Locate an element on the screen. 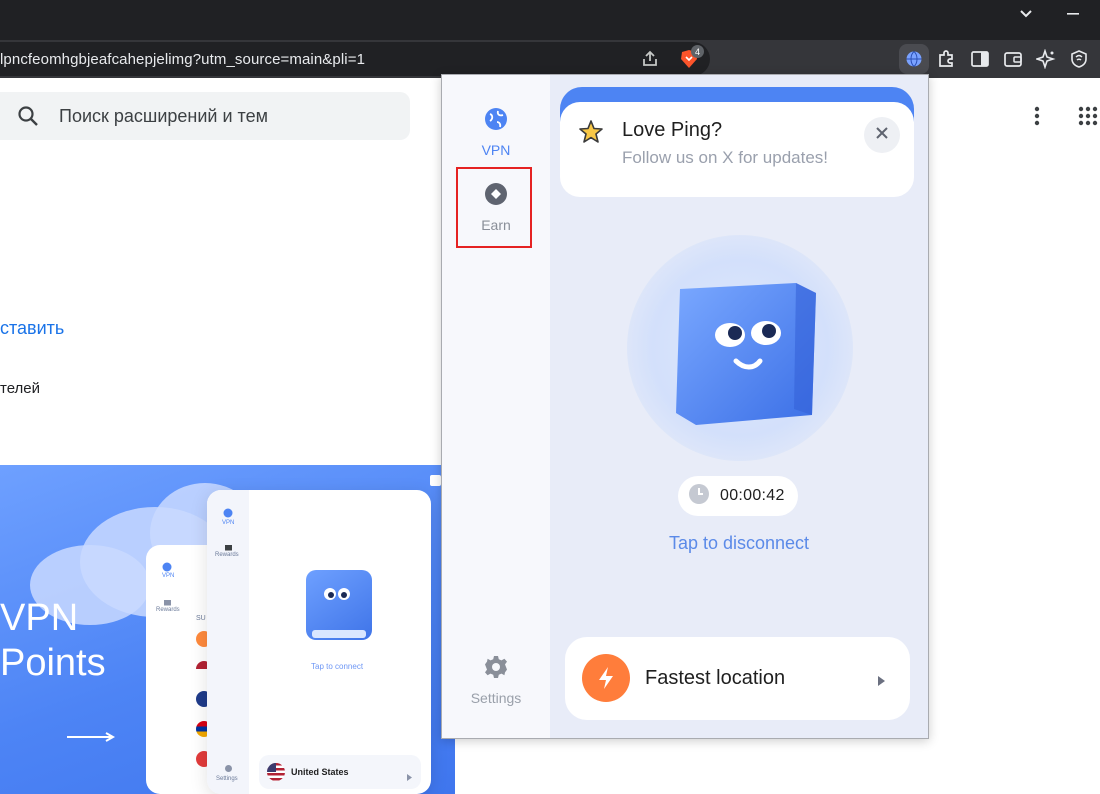  session-timer: 00:00:42 is located at coordinates (738, 496).